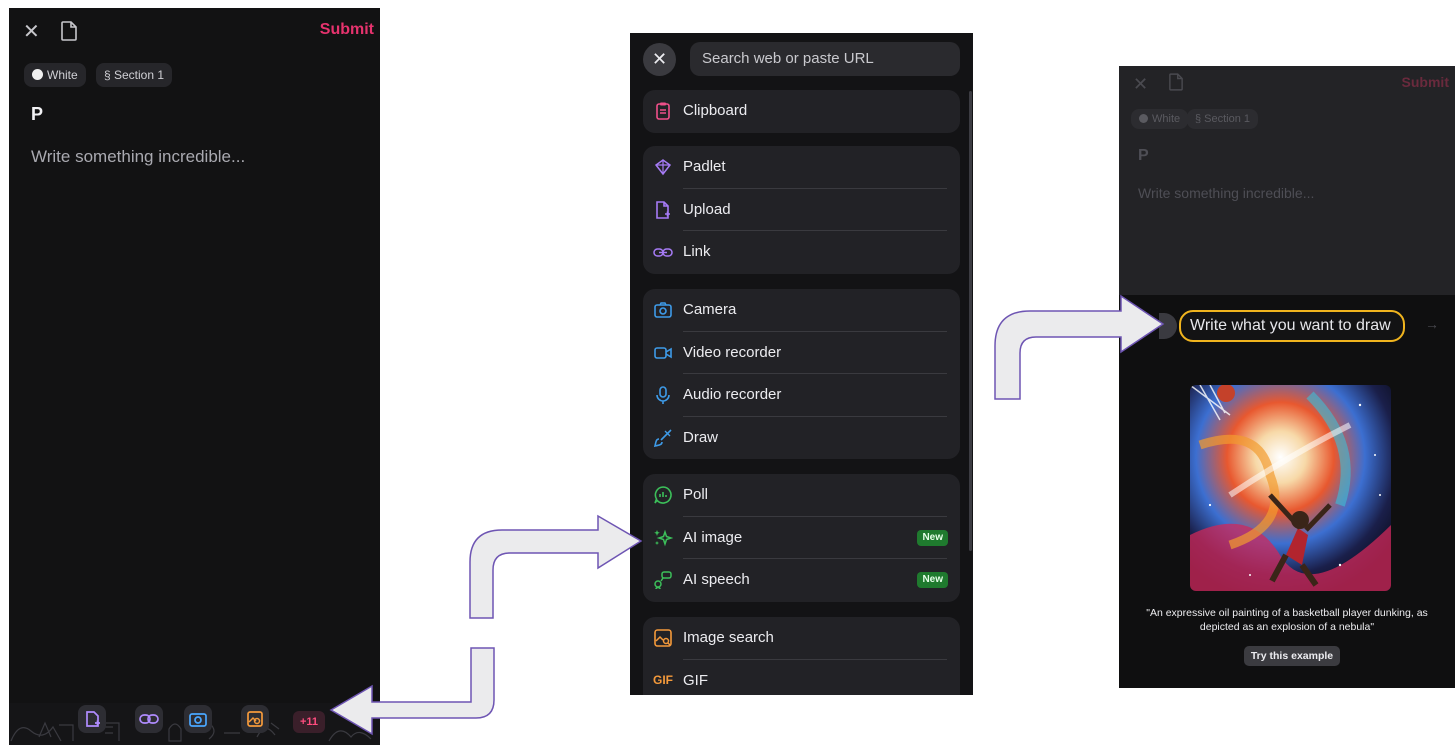 The width and height of the screenshot is (1455, 745). I want to click on menu-group-search: Image search GIF GIF, so click(801, 656).